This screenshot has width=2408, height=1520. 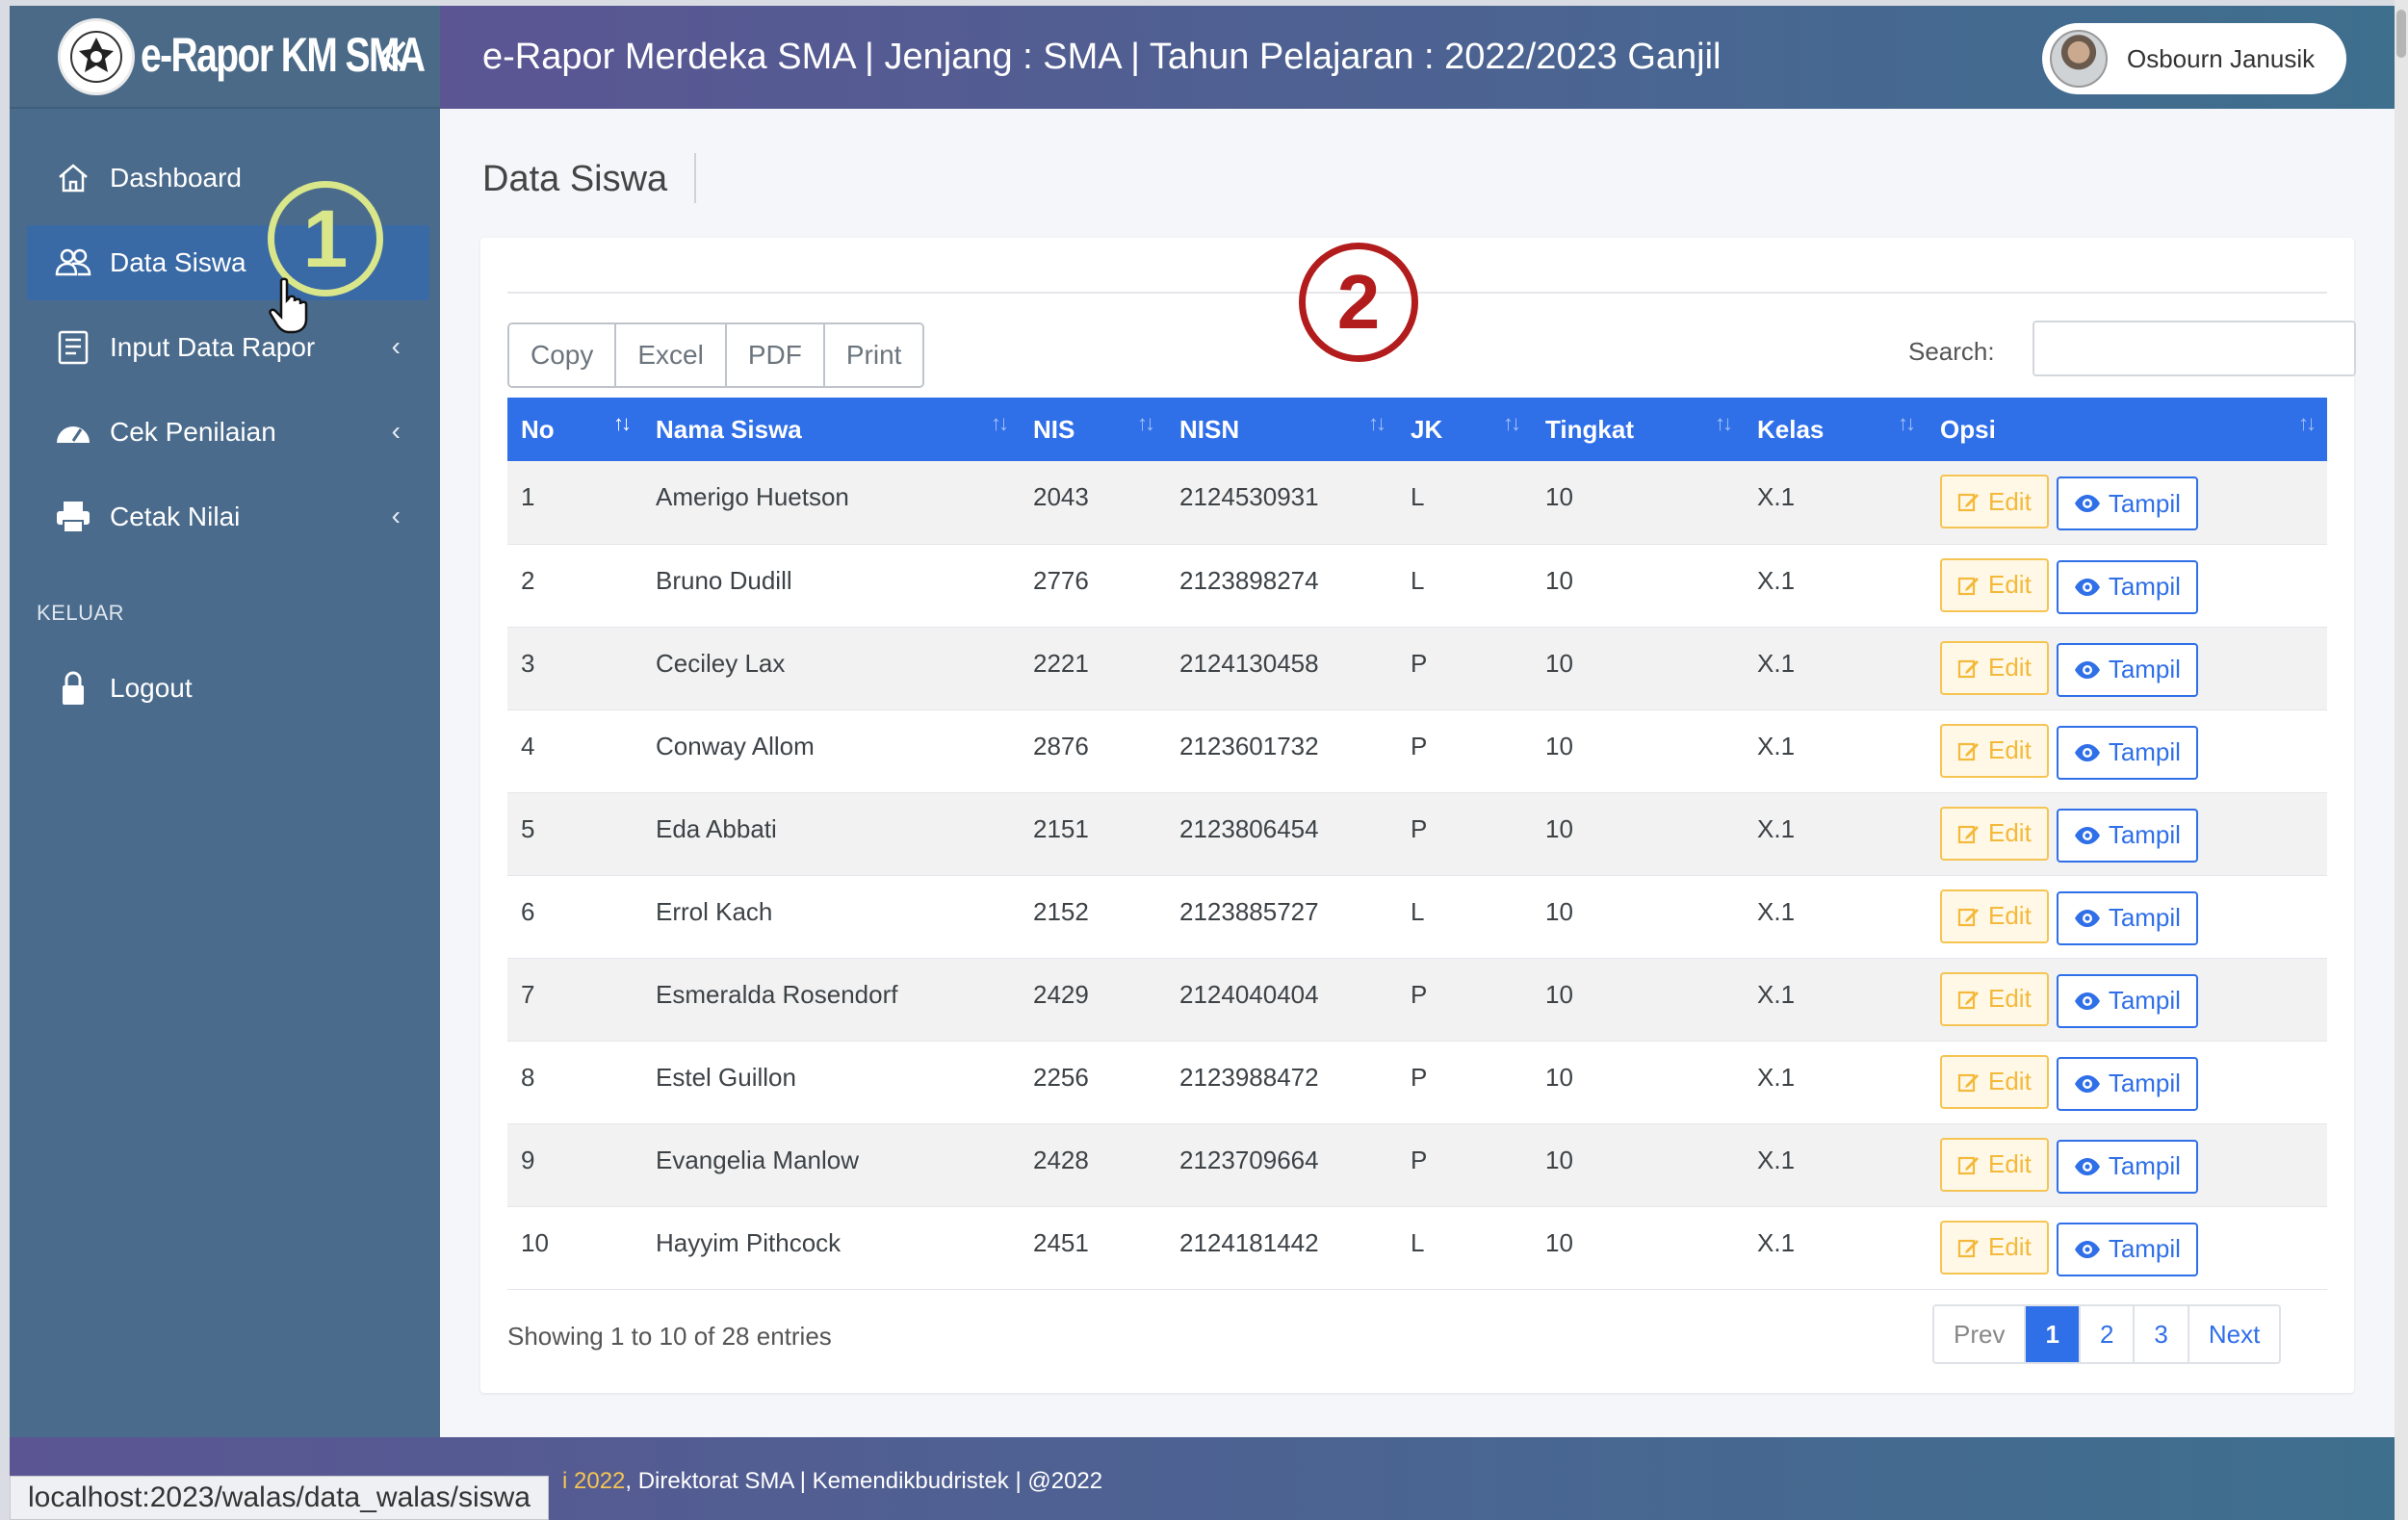 What do you see at coordinates (1061, 745) in the screenshot?
I see `cell-nis: 2876` at bounding box center [1061, 745].